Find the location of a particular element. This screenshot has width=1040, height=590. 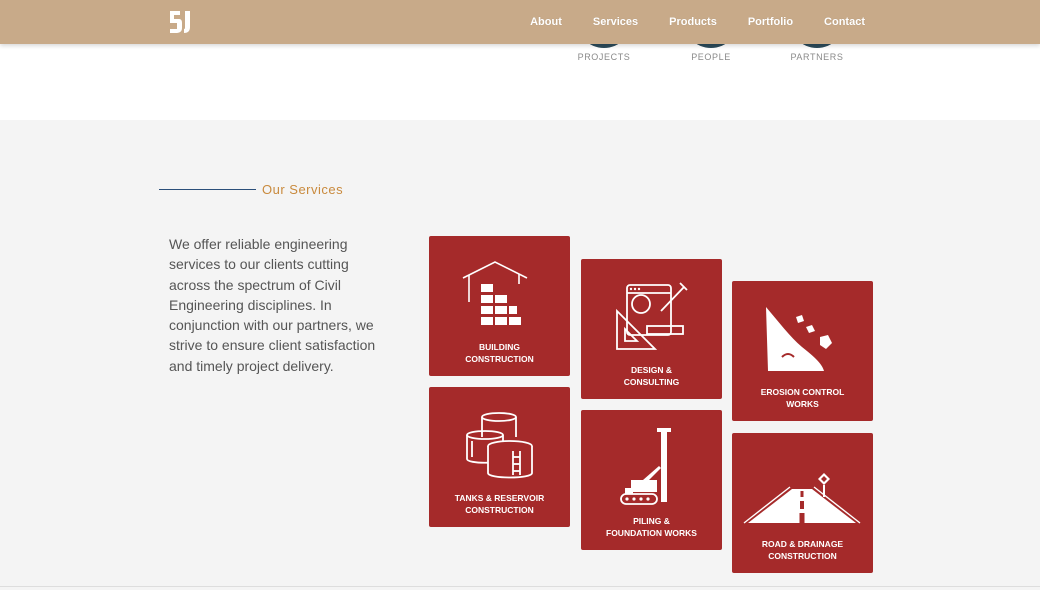

tile-caption: DESIGN & CONSULTING is located at coordinates (651, 376).